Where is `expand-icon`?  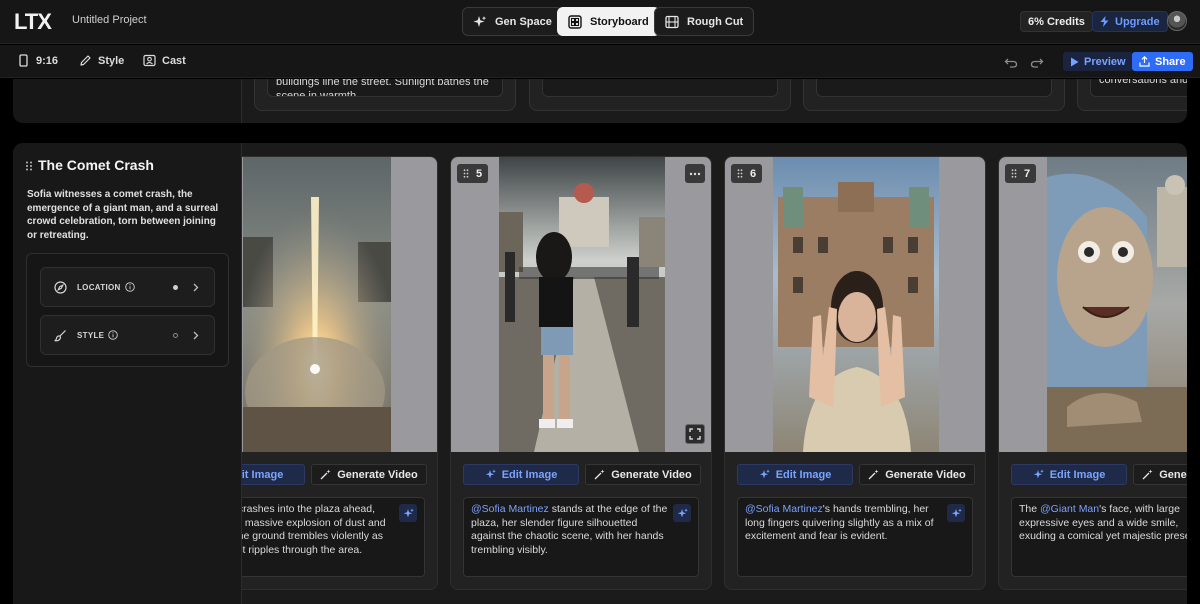 expand-icon is located at coordinates (695, 434).